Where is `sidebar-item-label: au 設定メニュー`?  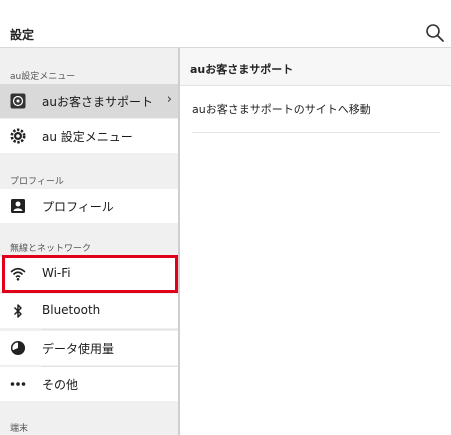
sidebar-item-label: au 設定メニュー is located at coordinates (87, 137).